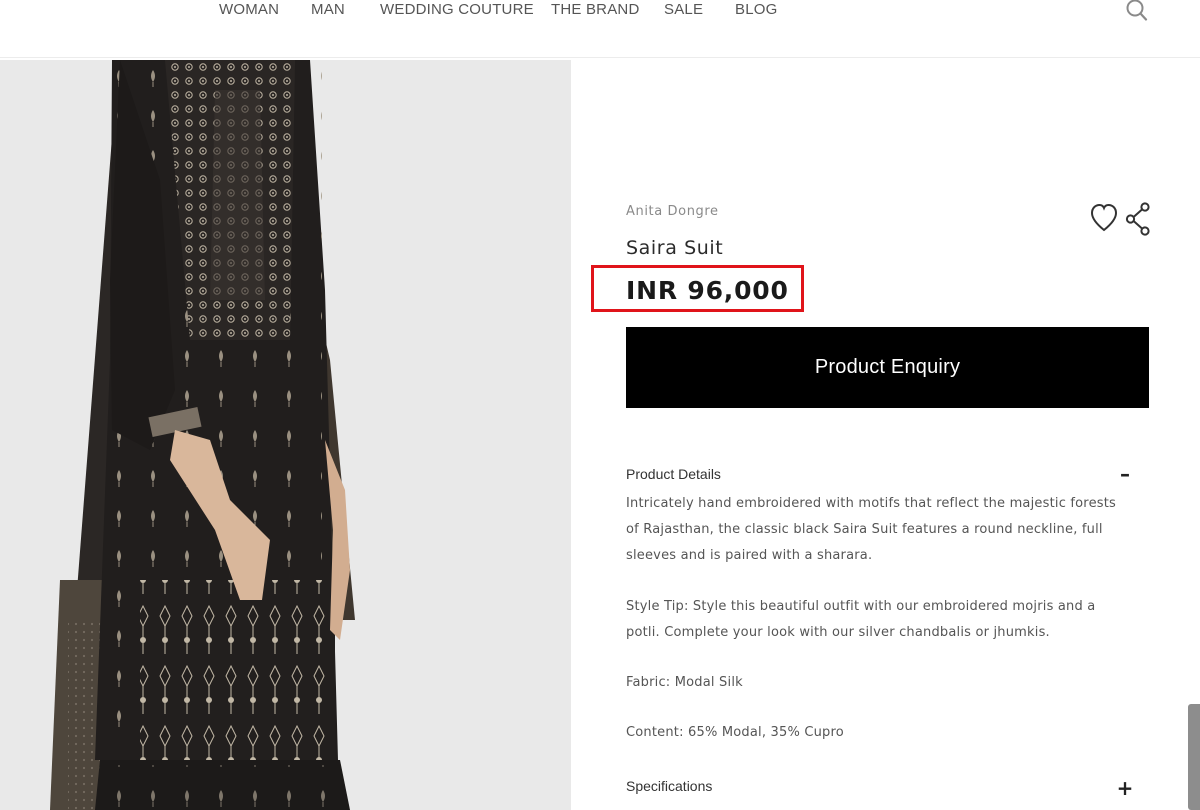 This screenshot has width=1200, height=810. I want to click on product-title: Saira Suit, so click(675, 248).